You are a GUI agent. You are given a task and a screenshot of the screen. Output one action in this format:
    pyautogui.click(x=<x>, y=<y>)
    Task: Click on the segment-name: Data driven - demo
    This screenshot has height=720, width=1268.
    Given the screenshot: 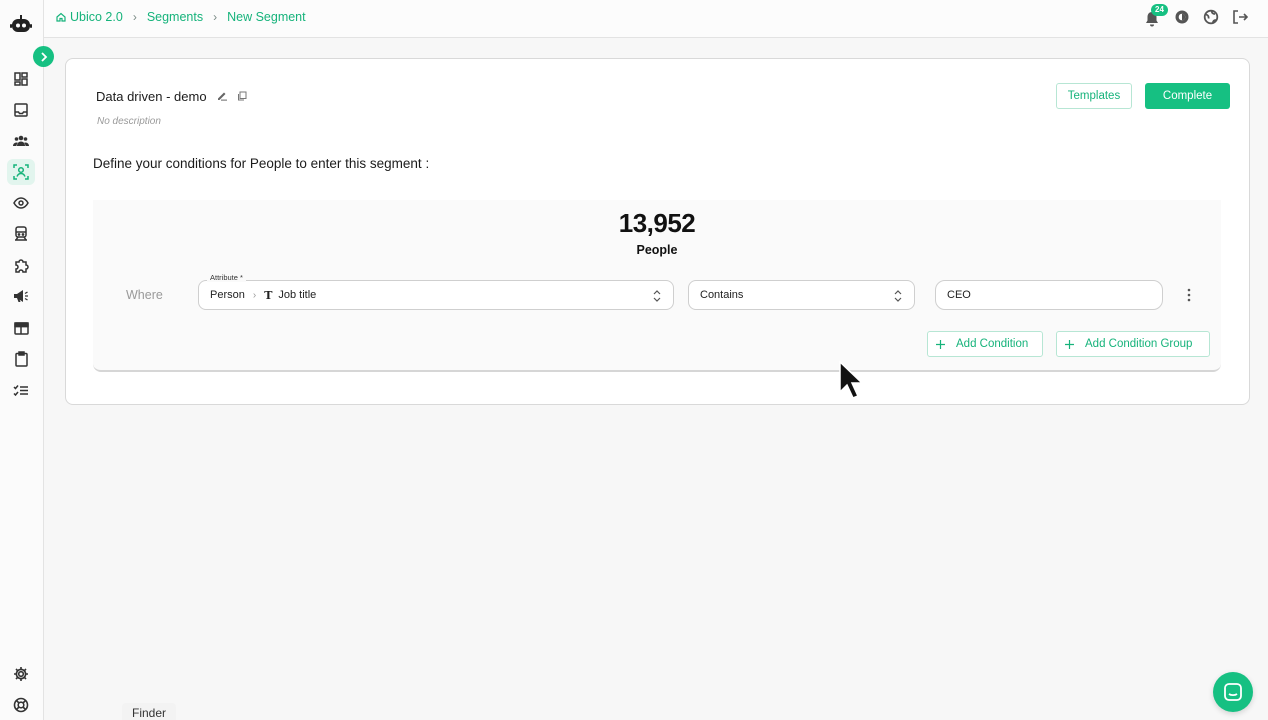 What is the action you would take?
    pyautogui.click(x=151, y=96)
    